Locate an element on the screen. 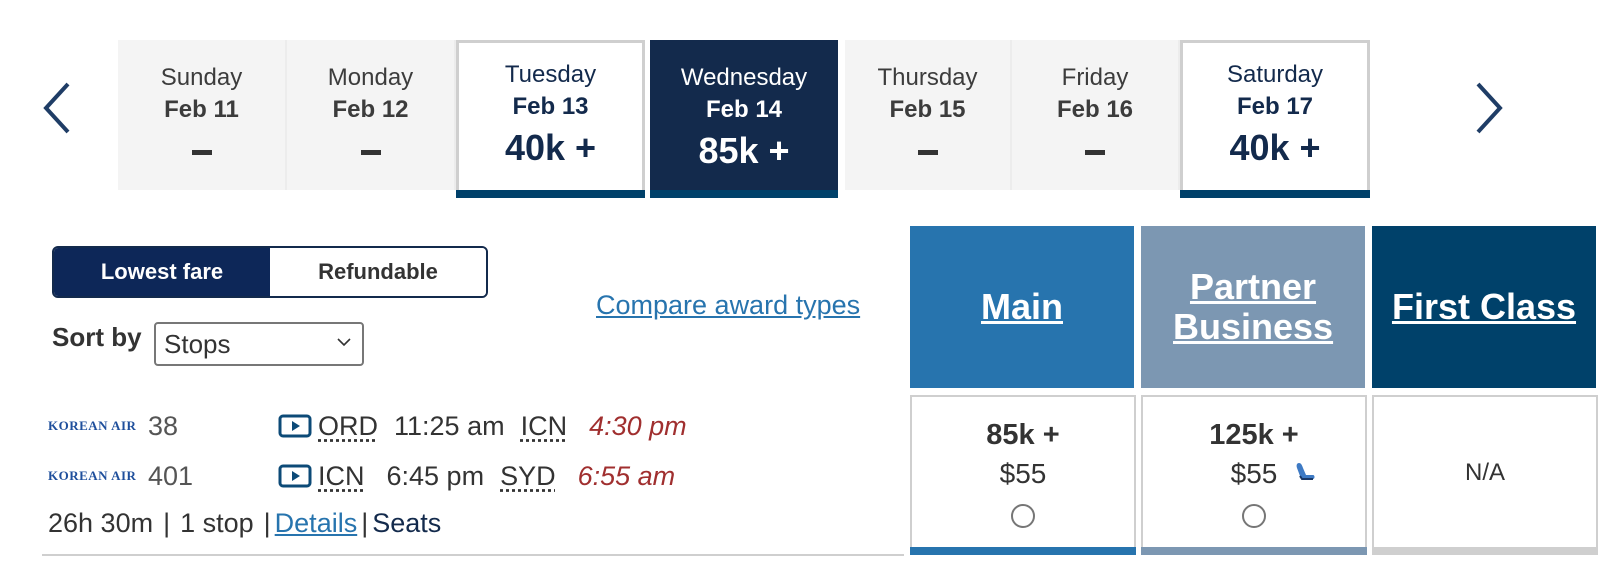 The image size is (1618, 576). chevron-down-icon is located at coordinates (344, 342).